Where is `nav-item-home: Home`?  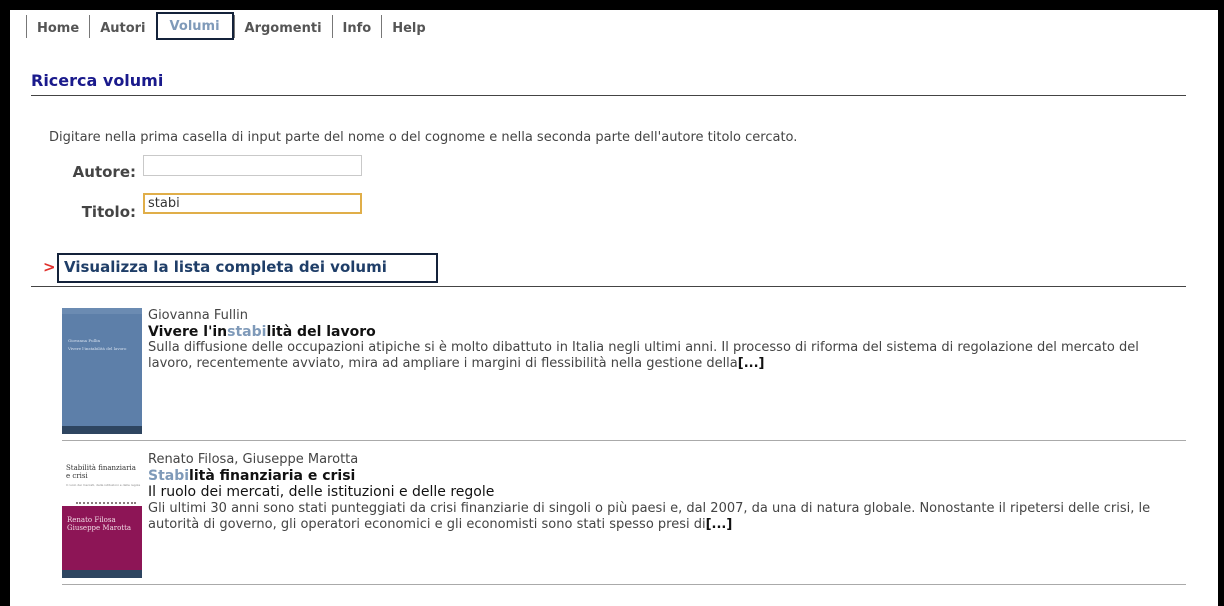
nav-item-home: Home is located at coordinates (57, 26).